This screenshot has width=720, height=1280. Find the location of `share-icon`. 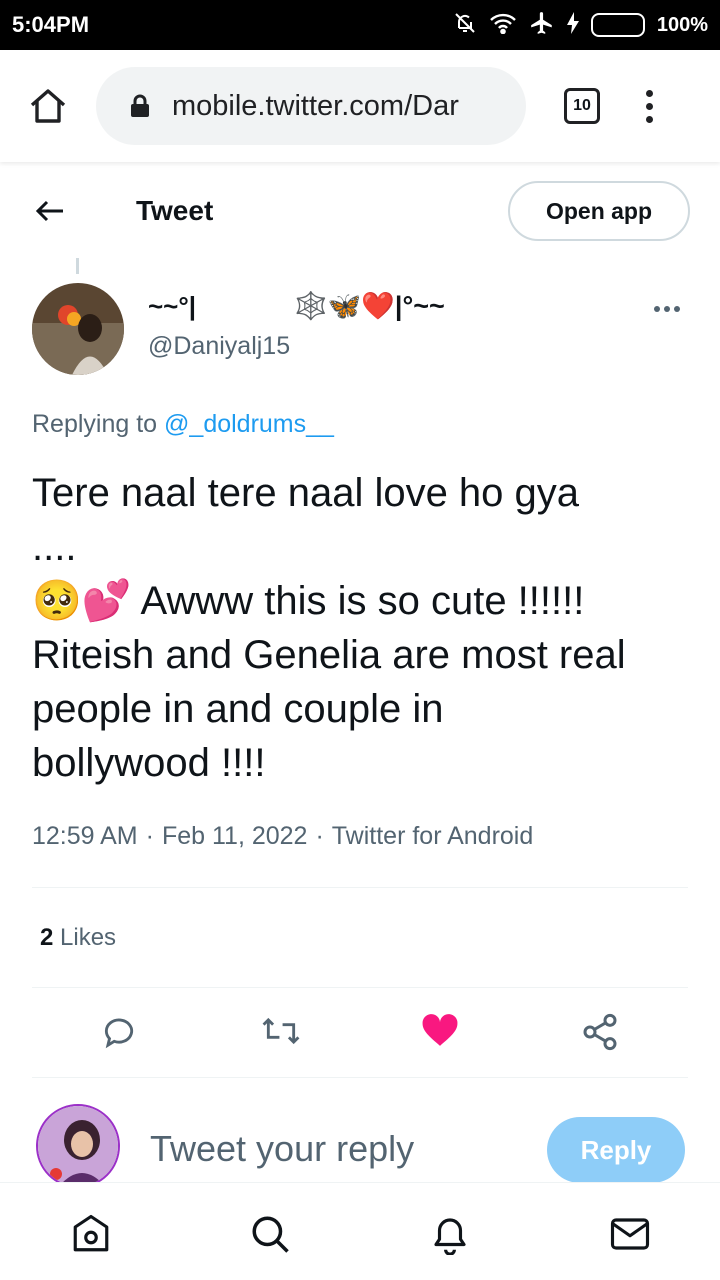

share-icon is located at coordinates (600, 1032).